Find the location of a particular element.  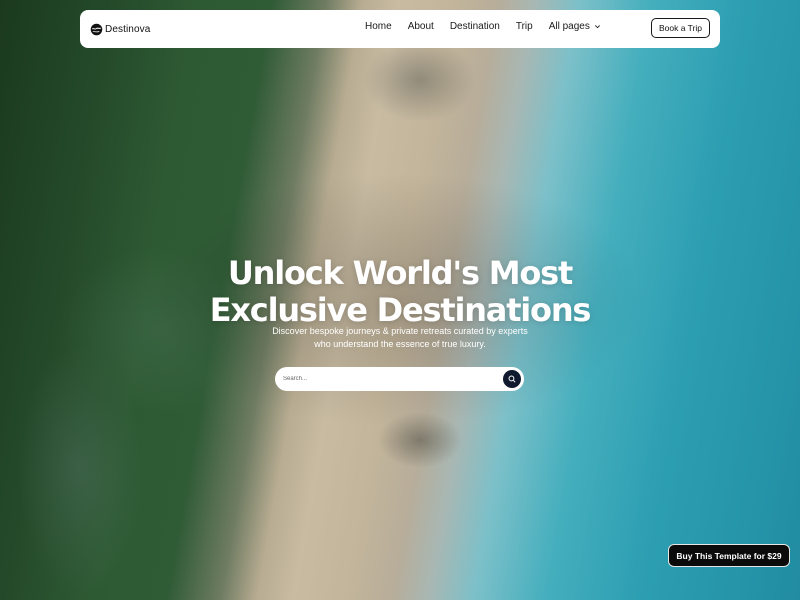

buy-template-button: Buy This Template for $29 is located at coordinates (729, 555).